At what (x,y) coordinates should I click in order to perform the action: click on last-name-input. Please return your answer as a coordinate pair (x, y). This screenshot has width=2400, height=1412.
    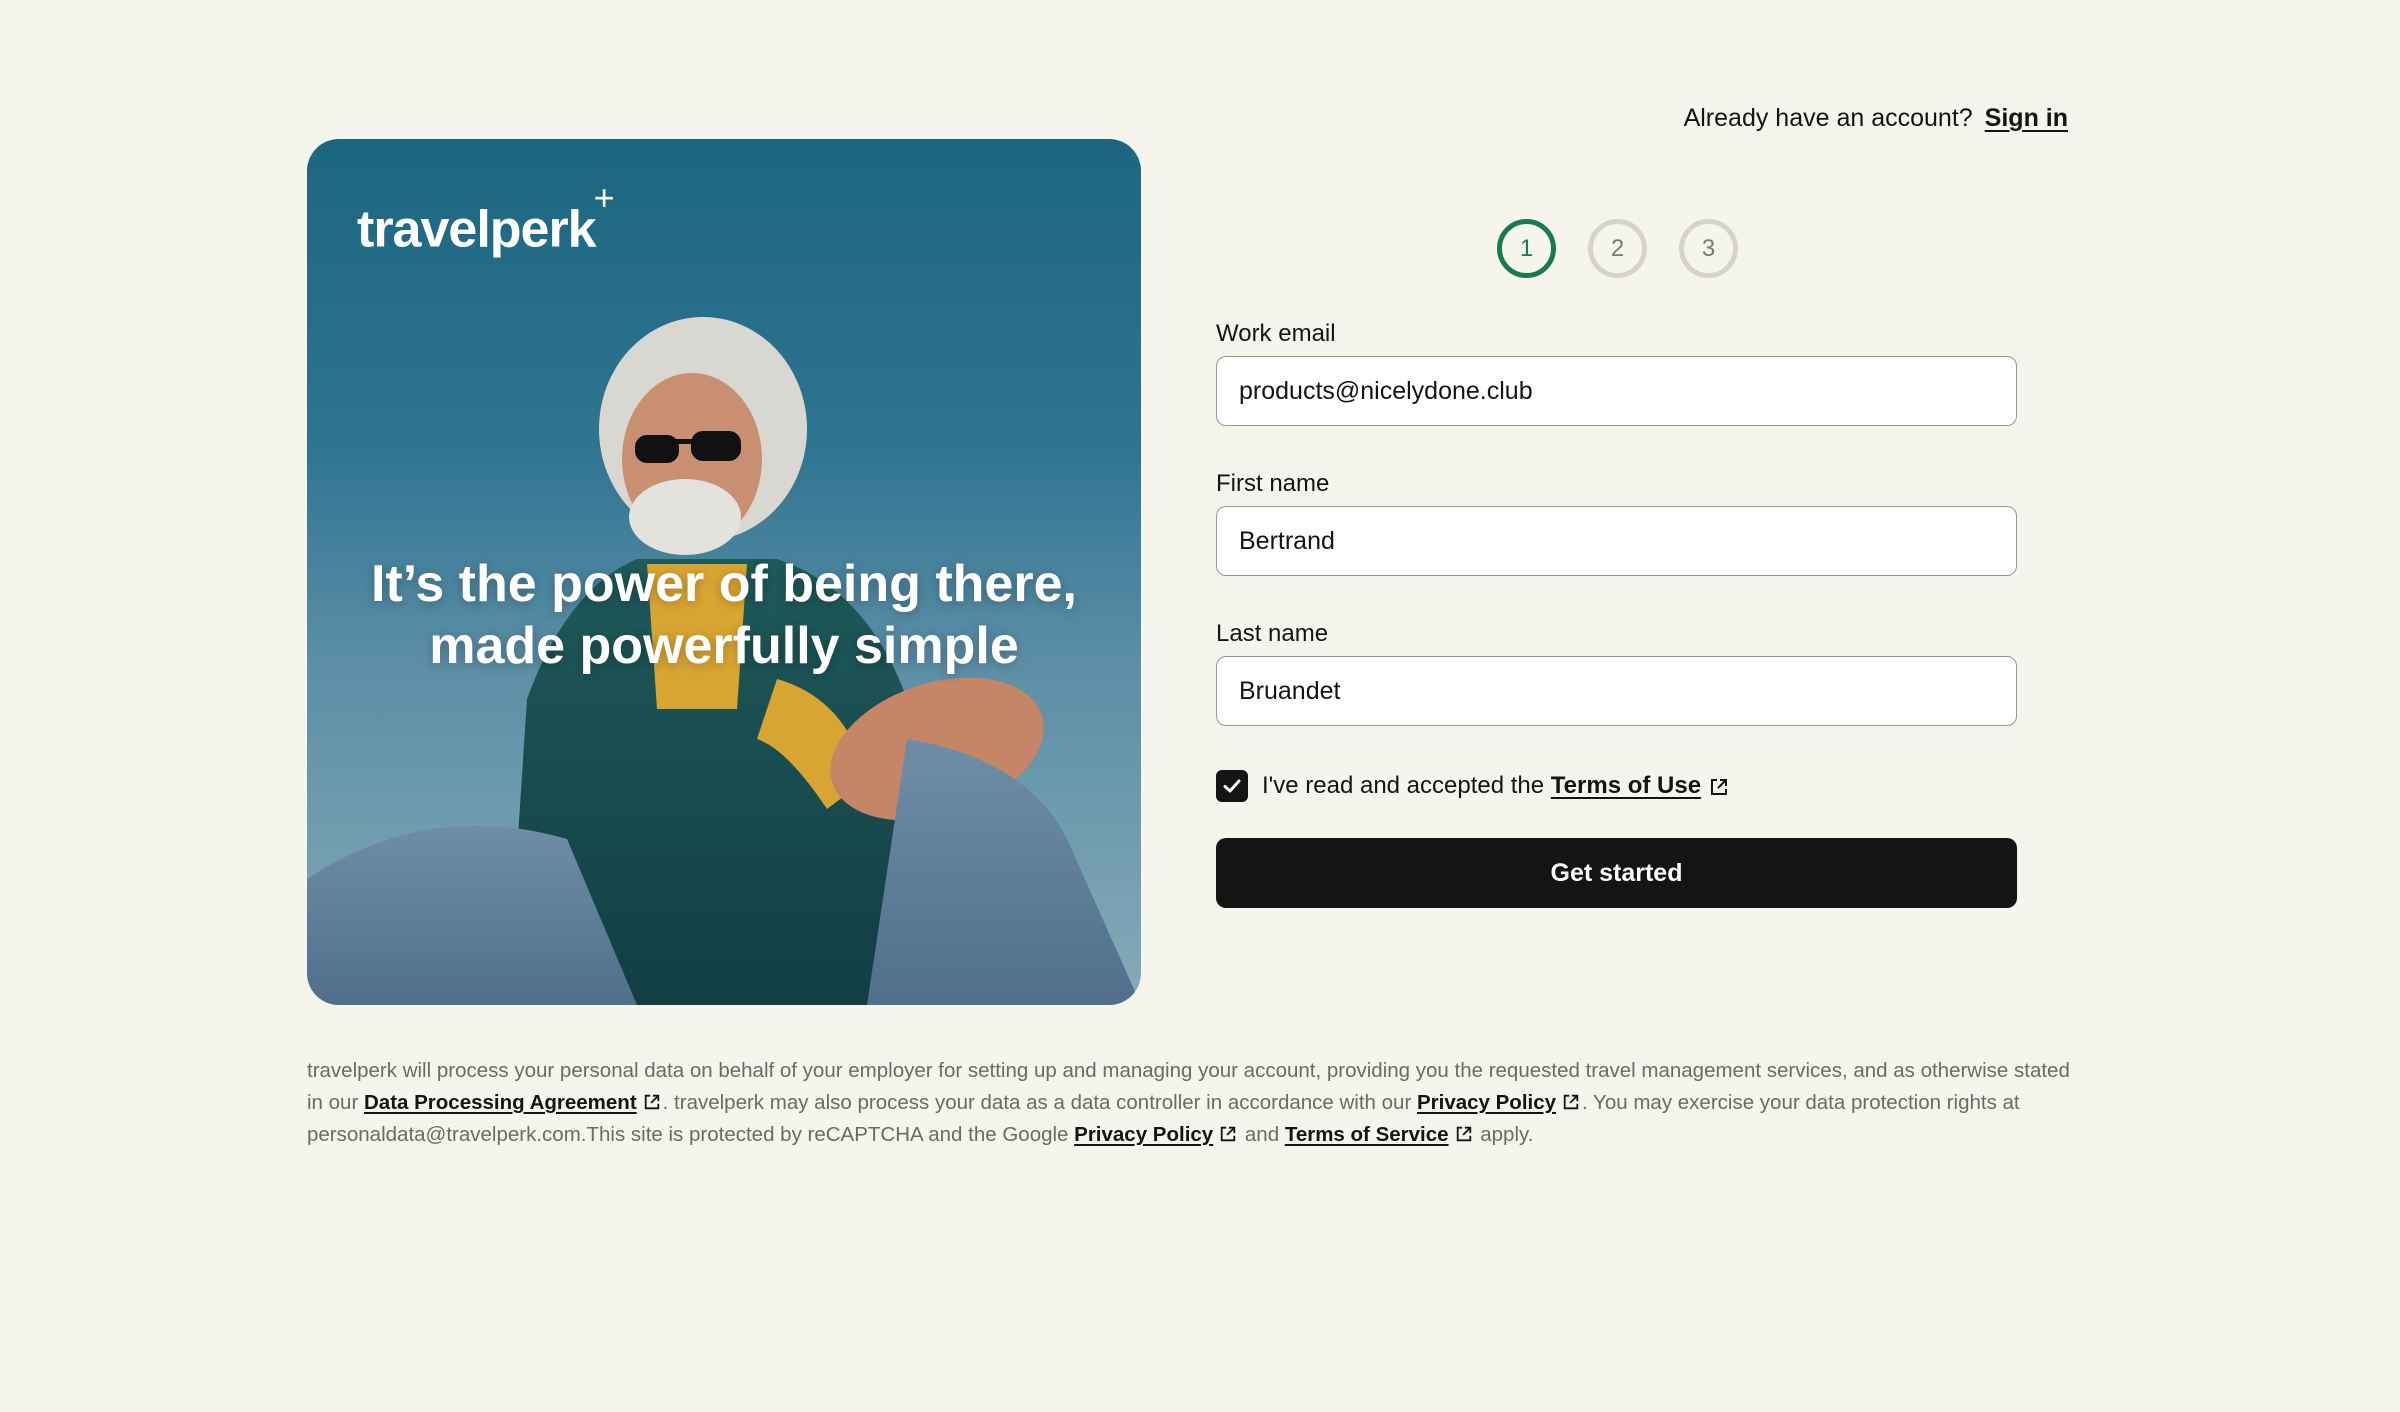
    Looking at the image, I should click on (1616, 691).